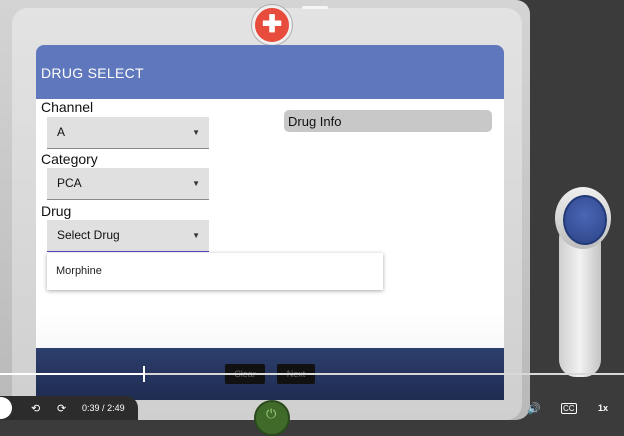  Describe the element at coordinates (569, 408) in the screenshot. I see `captions-icon: CC` at that location.